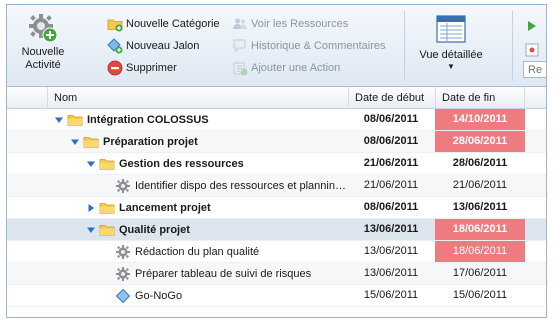  I want to click on table-row: Intégration COLOSSUS 08/06/2011 14/10/2011, so click(276, 120).